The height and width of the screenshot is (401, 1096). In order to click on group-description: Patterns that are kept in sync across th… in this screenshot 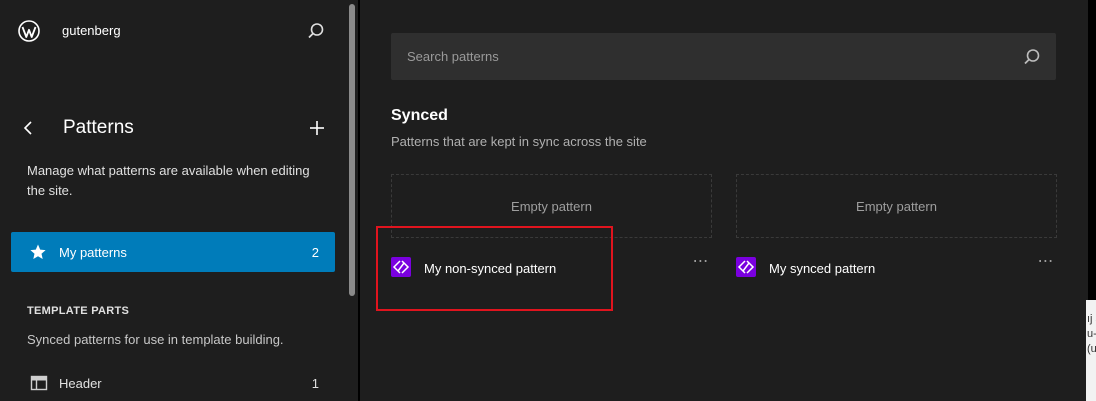, I will do `click(519, 141)`.